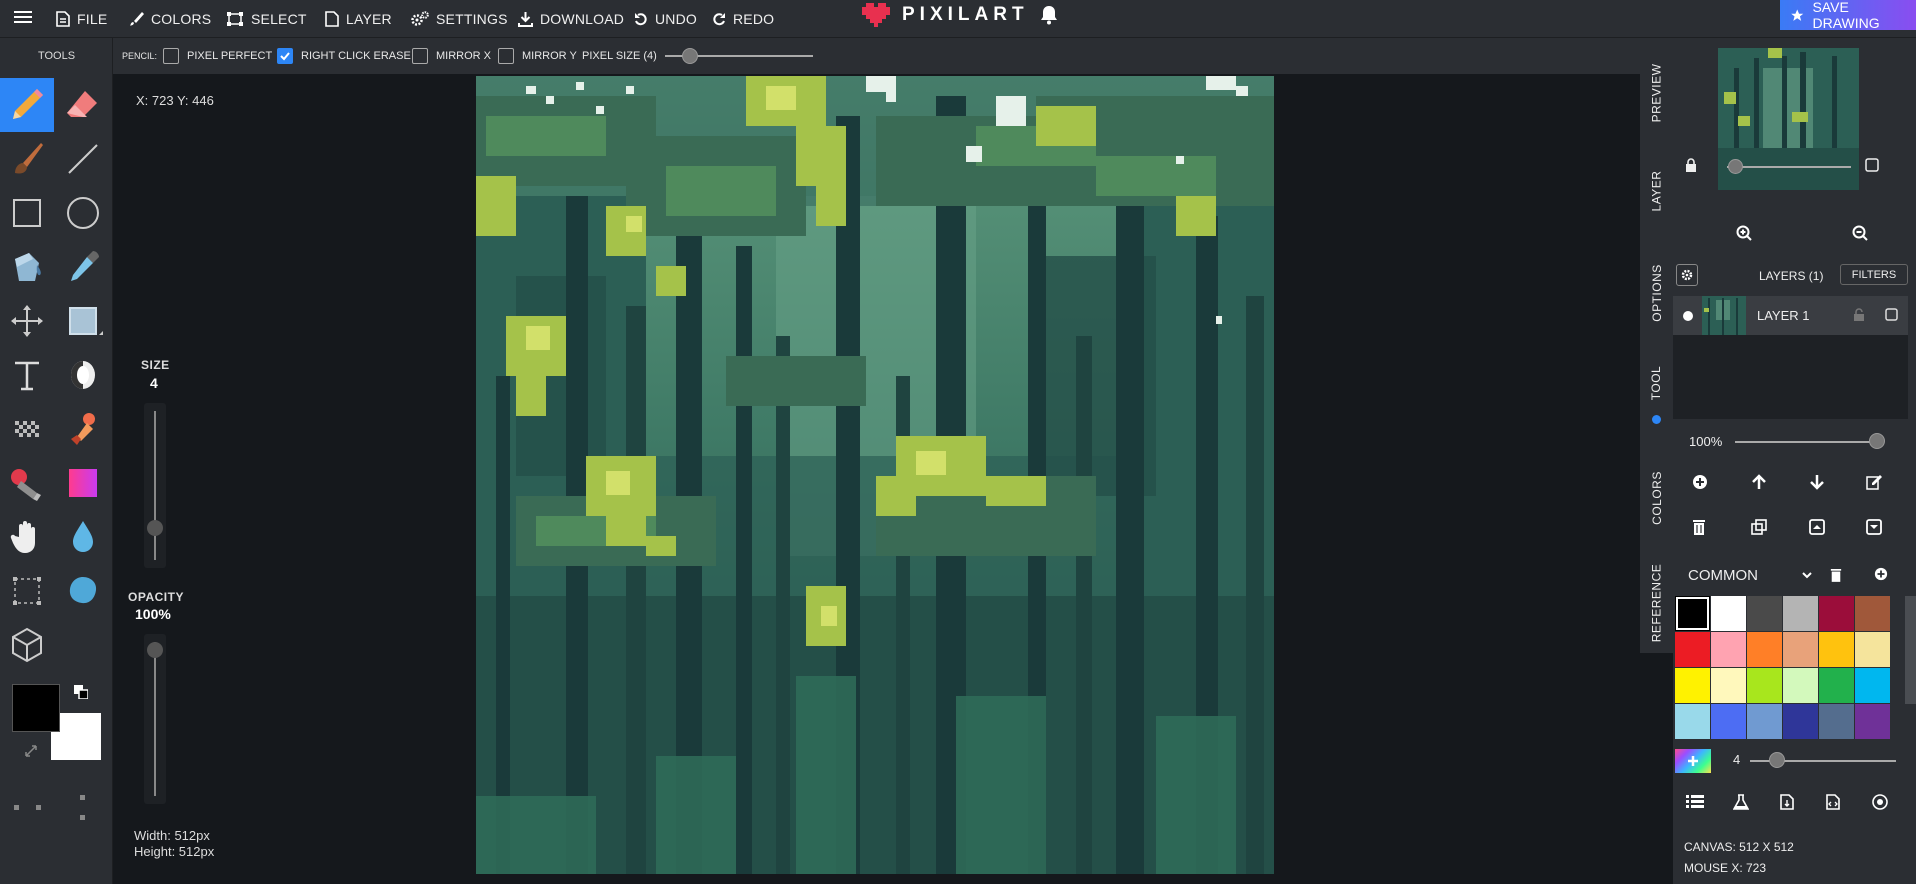 This screenshot has width=1916, height=884. I want to click on 3d-tool, so click(27, 645).